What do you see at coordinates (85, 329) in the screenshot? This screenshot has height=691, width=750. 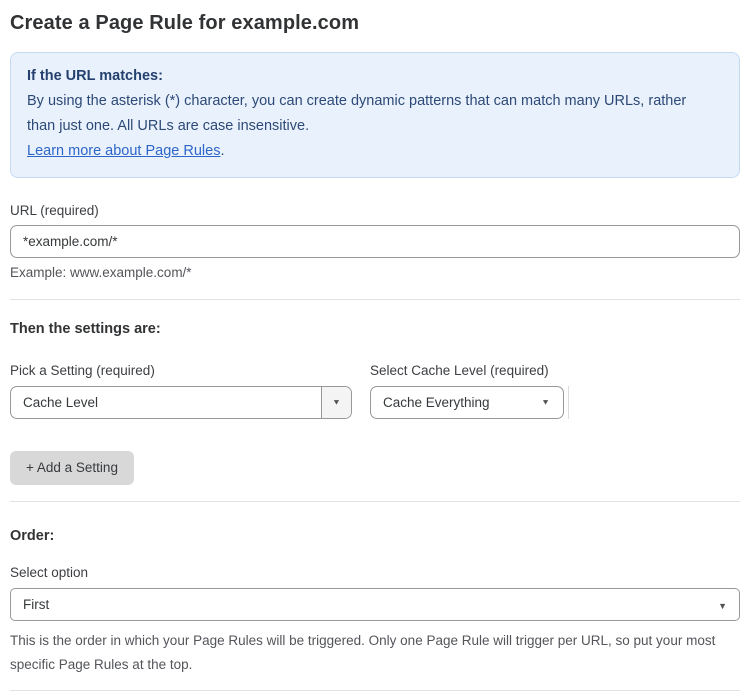 I see `settings-section-heading: Then the settings are:` at bounding box center [85, 329].